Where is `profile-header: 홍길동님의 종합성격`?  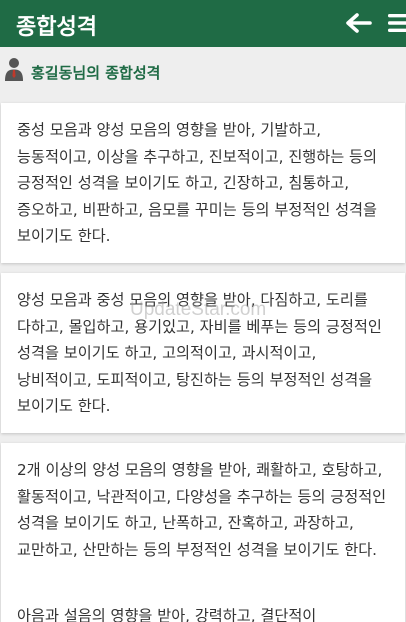
profile-header: 홍길동님의 종합성격 is located at coordinates (203, 70).